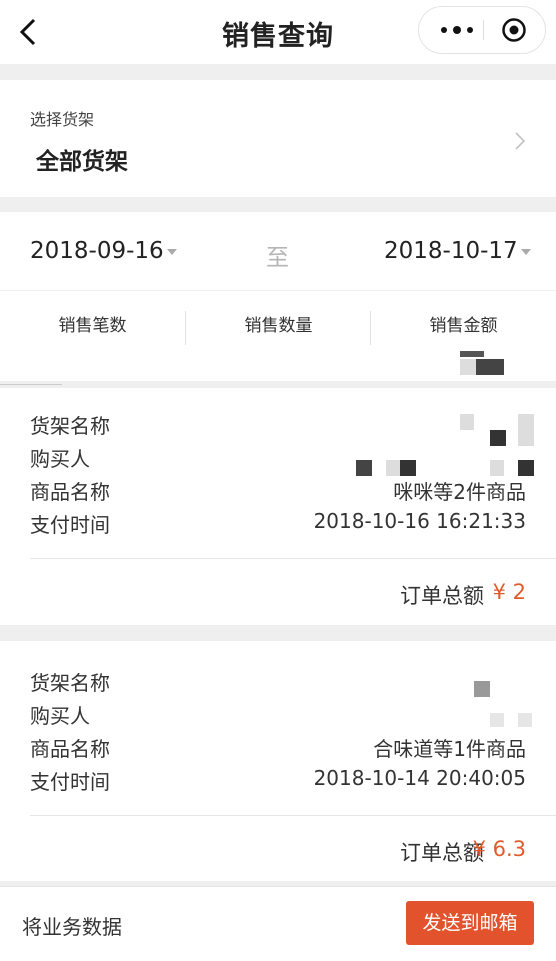 Image resolution: width=556 pixels, height=961 pixels. I want to click on end-date-picker: 2018-10-17, so click(457, 251).